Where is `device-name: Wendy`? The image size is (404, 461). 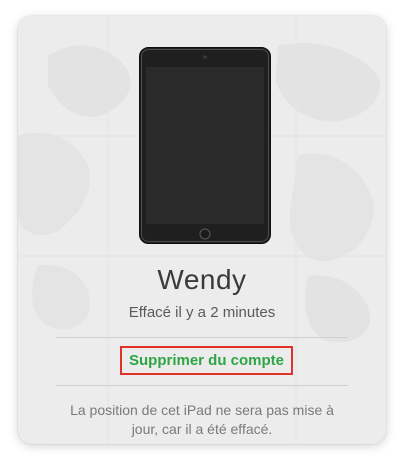 device-name: Wendy is located at coordinates (202, 279).